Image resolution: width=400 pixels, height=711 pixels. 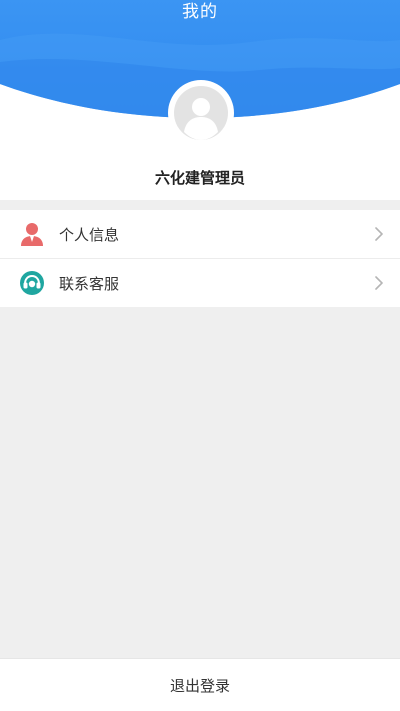 I want to click on menu-item-label: 个人信息, so click(x=89, y=234).